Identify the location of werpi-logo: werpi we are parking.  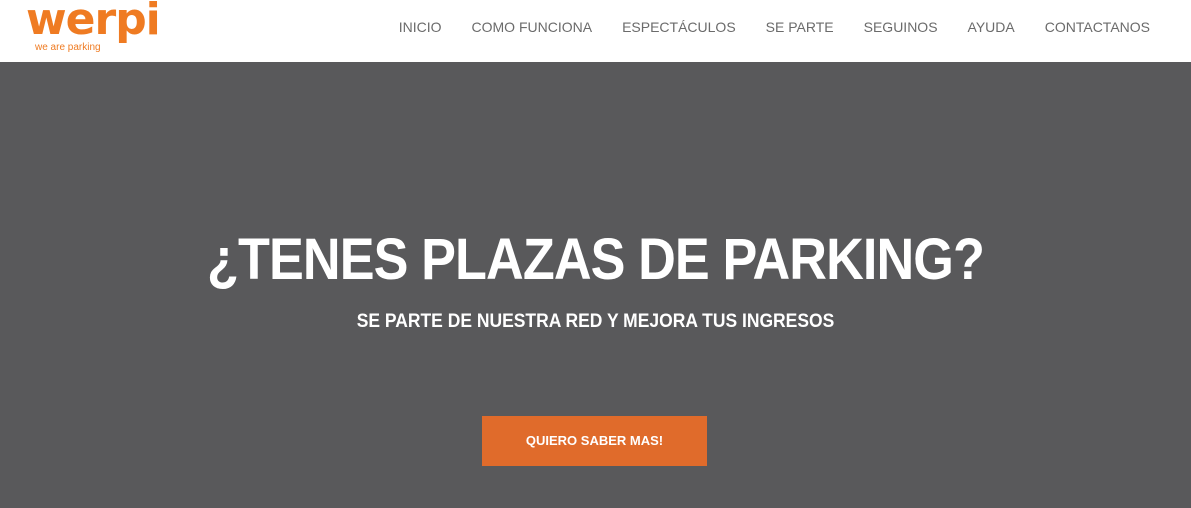
(96, 30).